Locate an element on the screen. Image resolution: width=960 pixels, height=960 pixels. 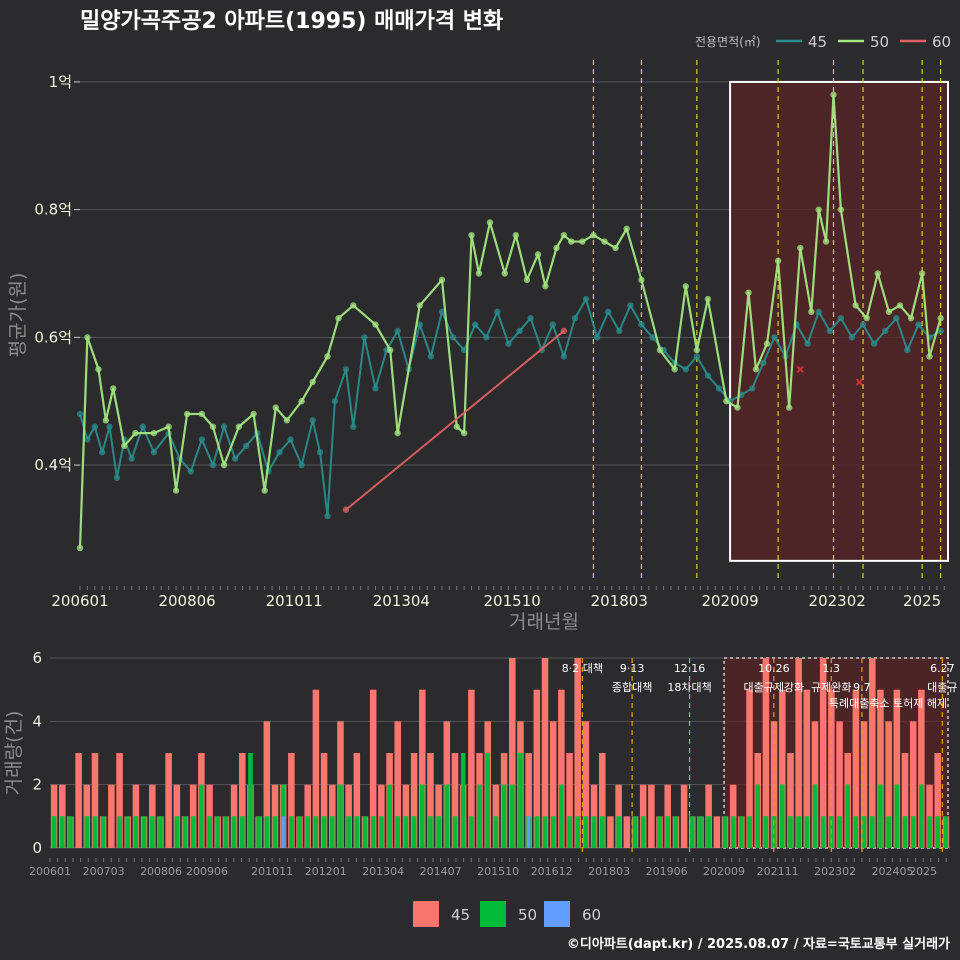
bar-x-tick-label: 201612 is located at coordinates (552, 871).